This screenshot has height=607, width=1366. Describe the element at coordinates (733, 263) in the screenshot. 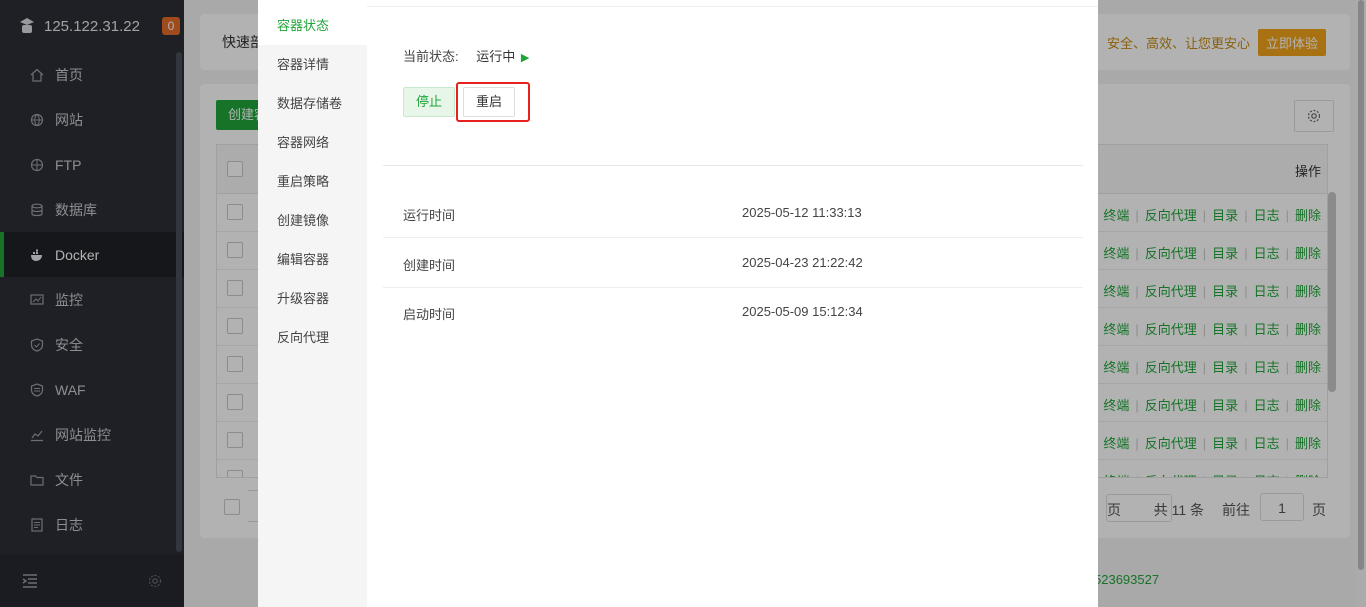

I see `info-row-created: 创建时间 2025-04-23 21:22:42` at that location.